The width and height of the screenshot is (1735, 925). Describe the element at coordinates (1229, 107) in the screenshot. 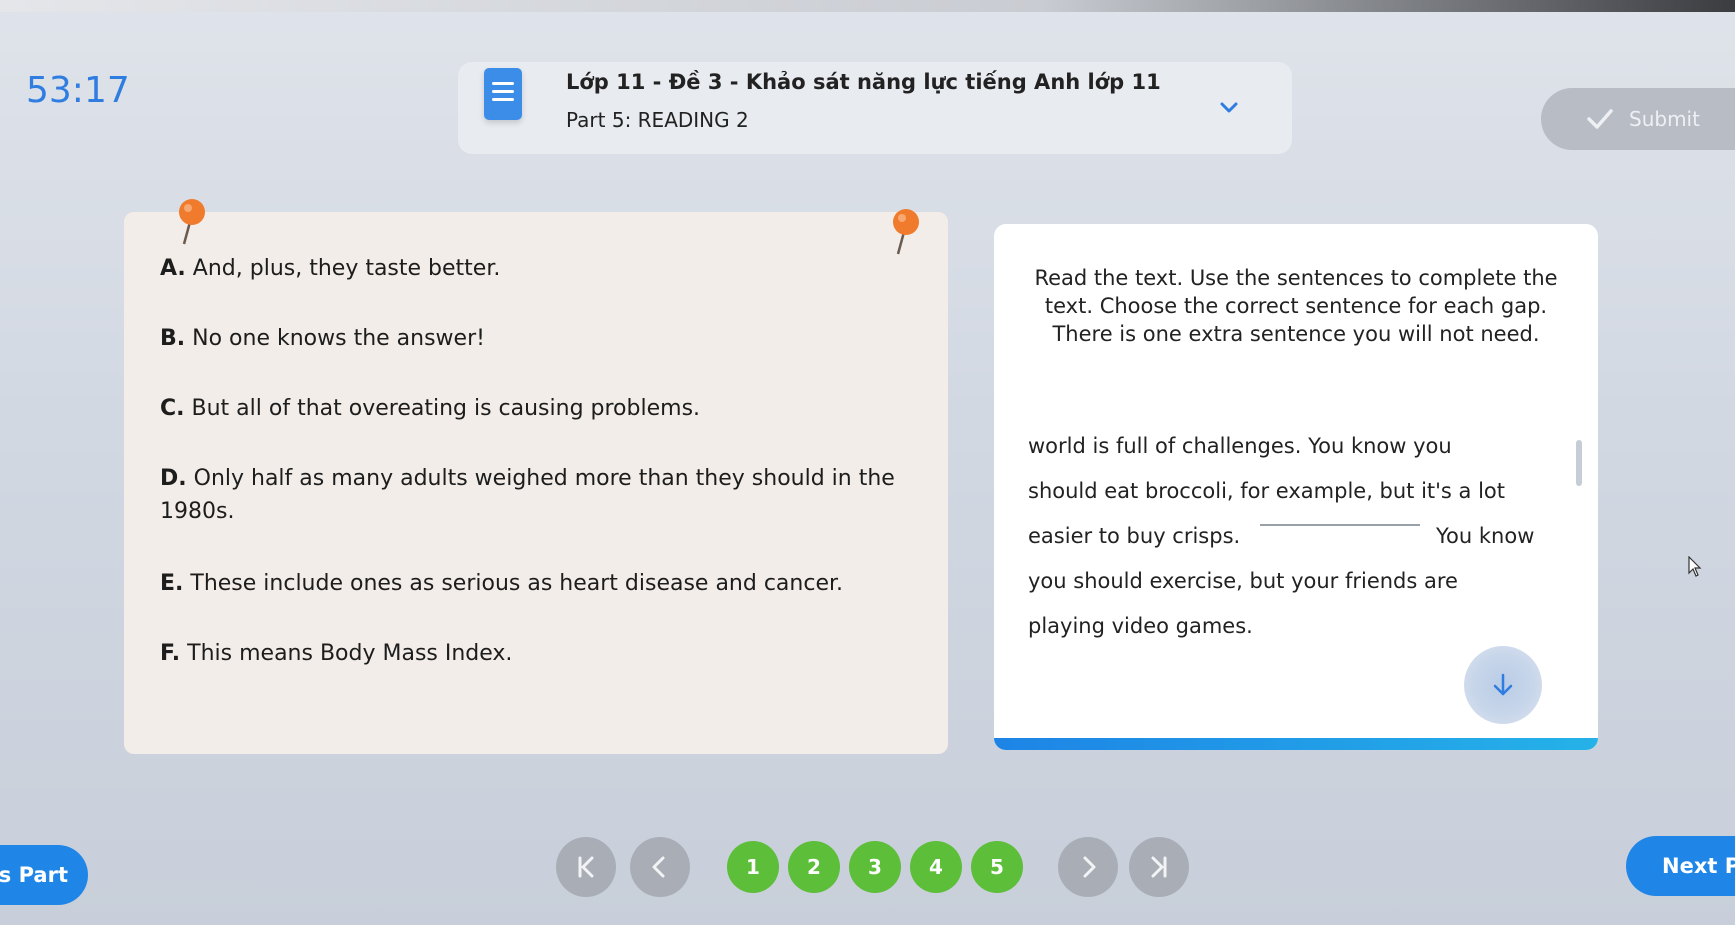

I see `chevron-down-icon` at that location.